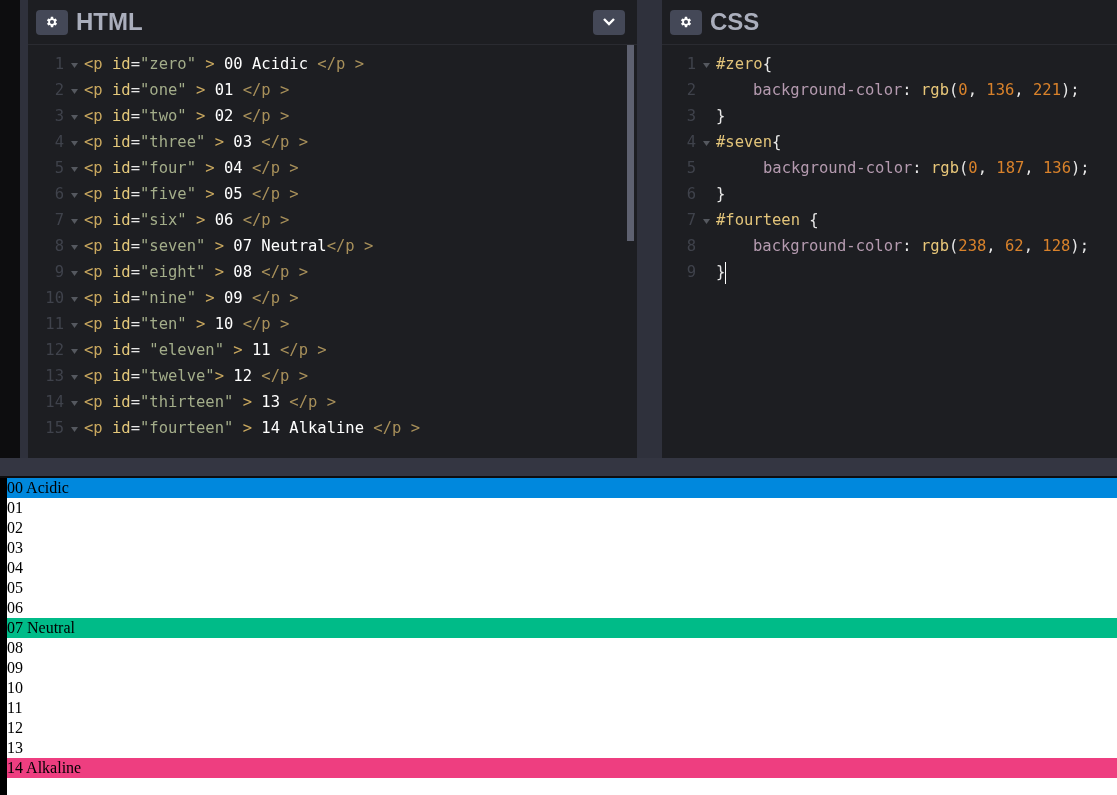 Image resolution: width=1117 pixels, height=795 pixels. I want to click on preview-paragraph: 05, so click(15, 588).